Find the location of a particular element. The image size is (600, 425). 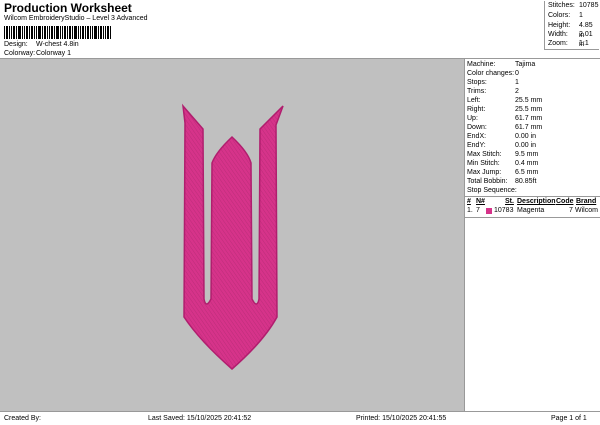

stat-row: Zoom: 1:1 is located at coordinates (568, 43).